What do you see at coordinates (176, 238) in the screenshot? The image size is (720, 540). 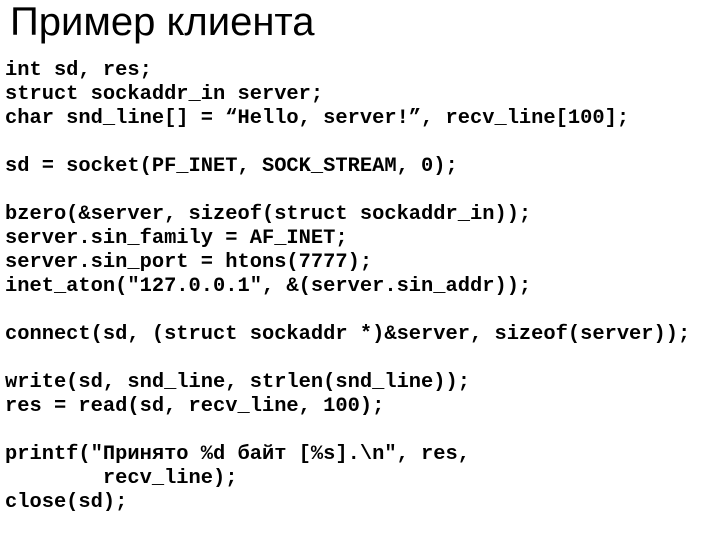 I see `code-line: server.sin_family = AF_INET;` at bounding box center [176, 238].